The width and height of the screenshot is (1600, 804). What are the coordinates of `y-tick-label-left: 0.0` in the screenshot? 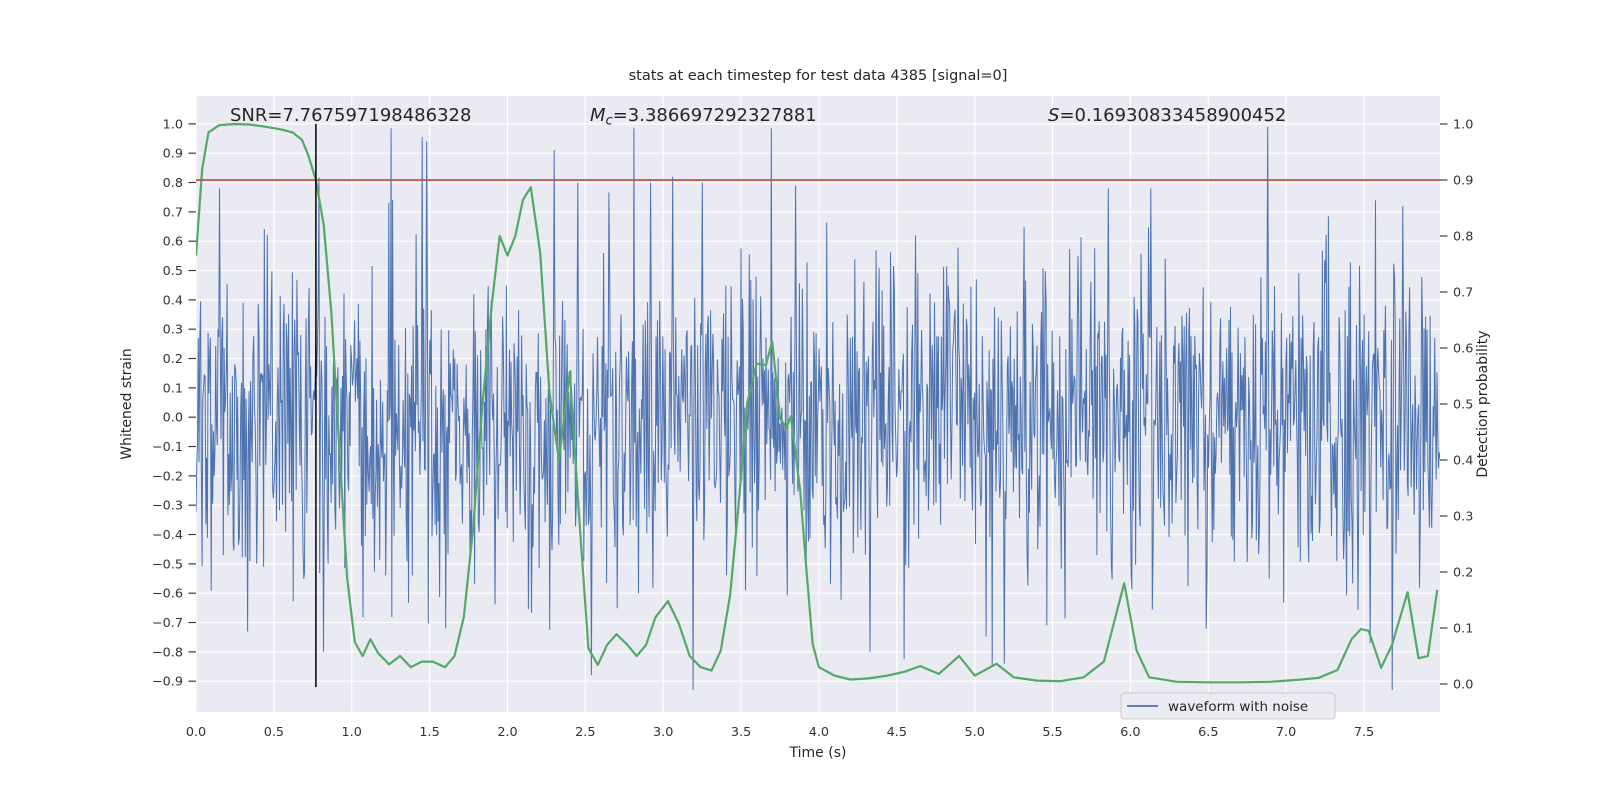 It's located at (173, 418).